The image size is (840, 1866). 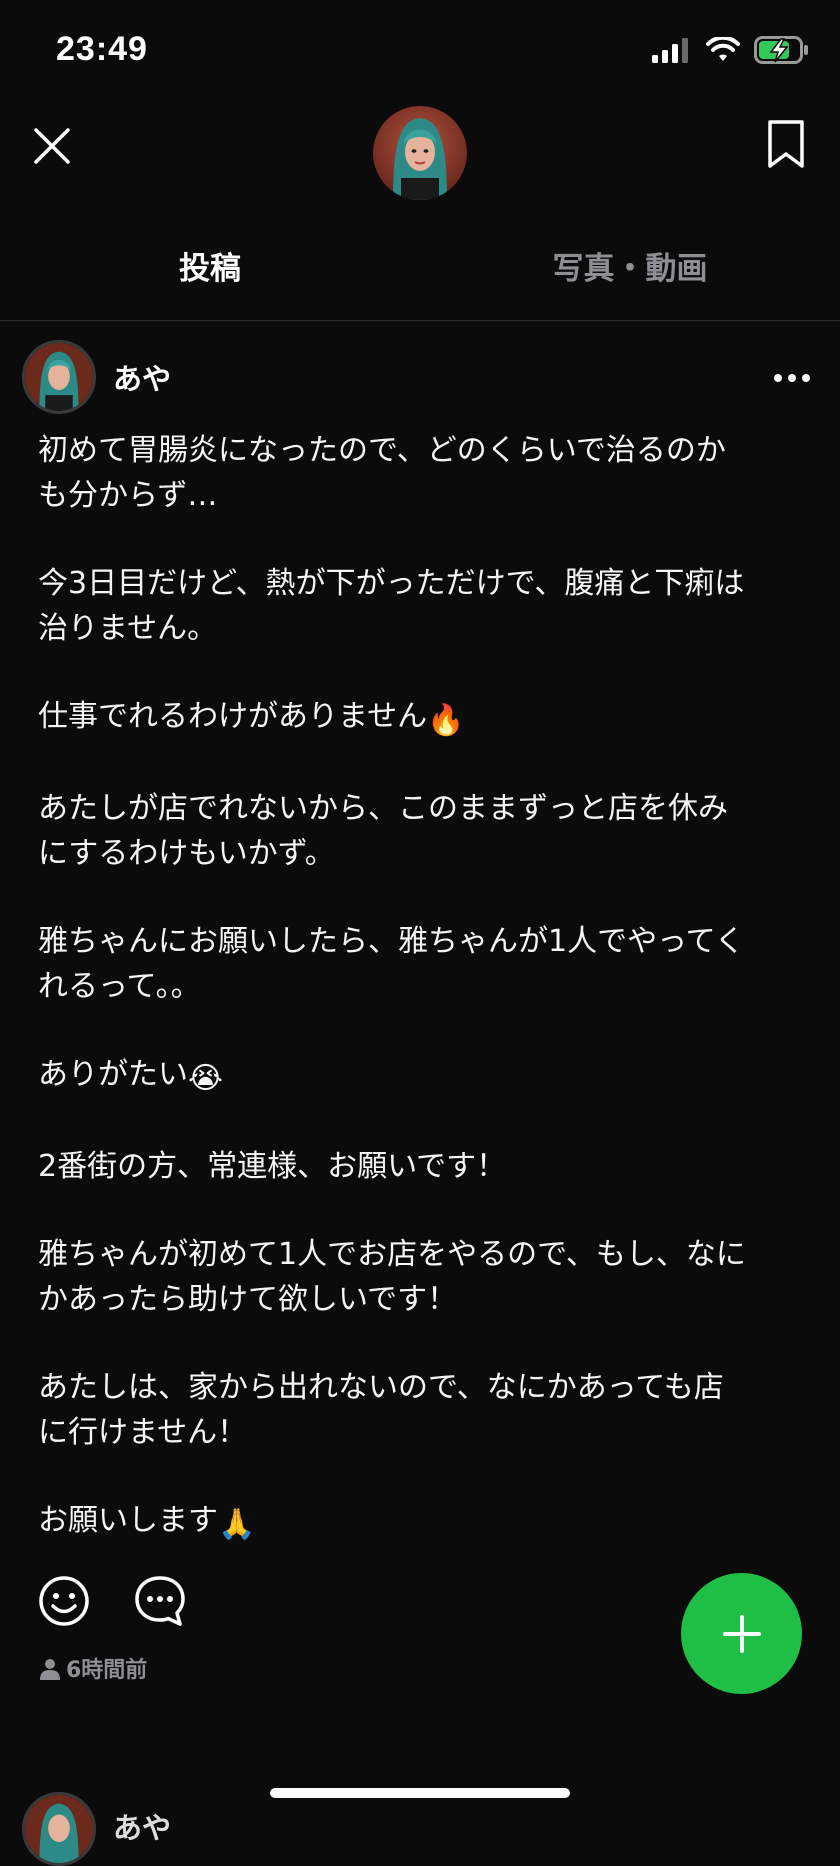 What do you see at coordinates (423, 718) in the screenshot?
I see `post-paragraph: 仕事でれるわけがありません🔥` at bounding box center [423, 718].